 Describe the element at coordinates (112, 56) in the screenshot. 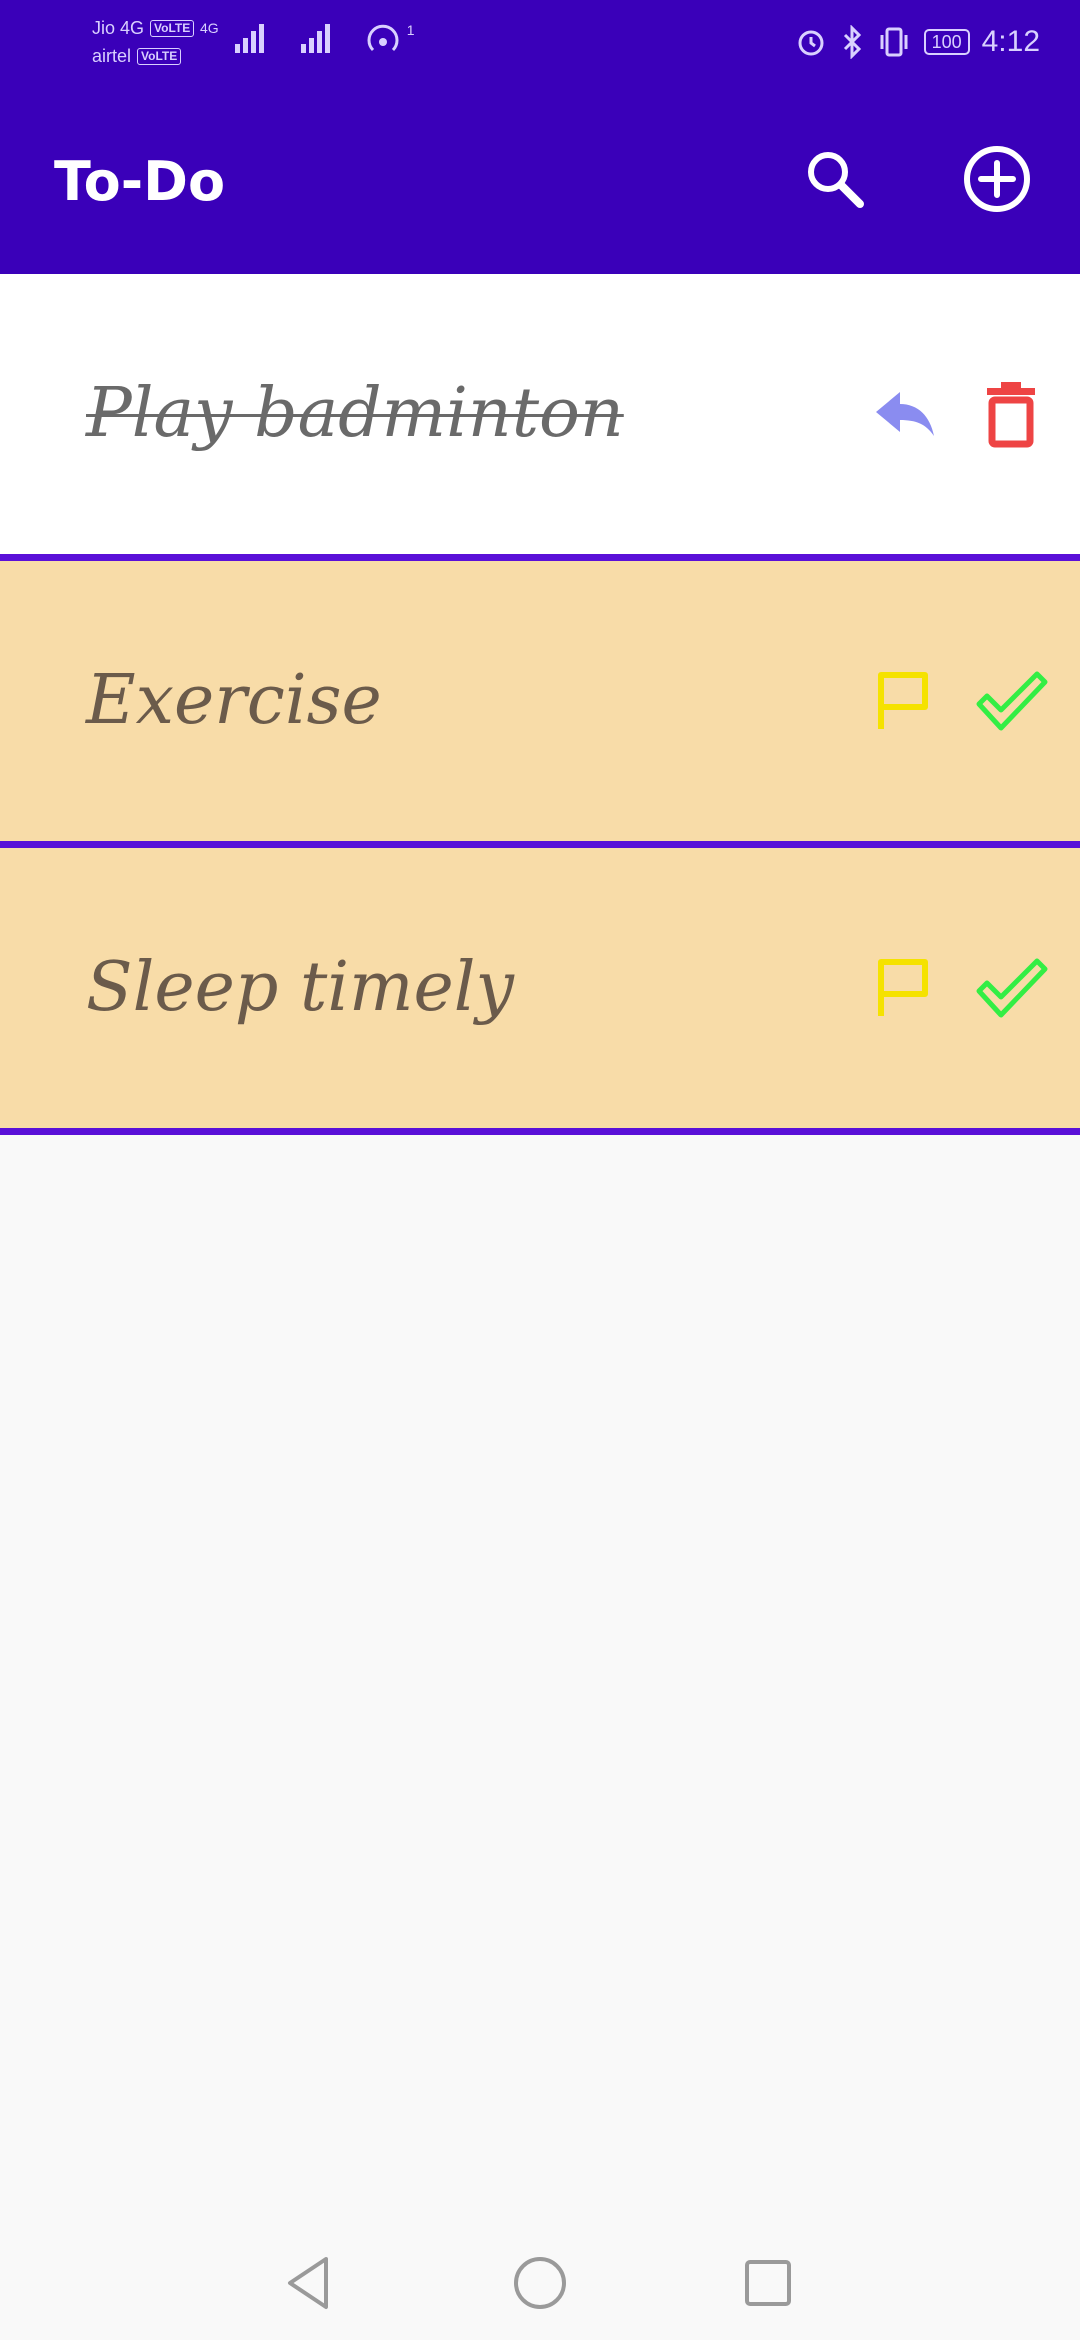

I see `carrier2-label: airtel` at that location.